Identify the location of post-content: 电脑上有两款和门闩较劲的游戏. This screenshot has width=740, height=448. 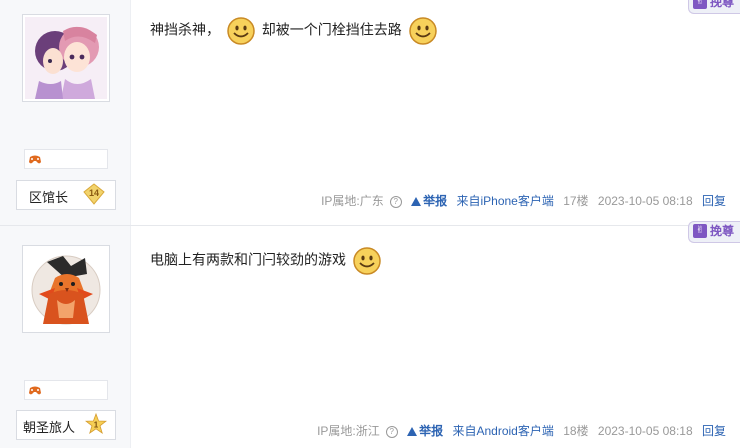
(267, 261).